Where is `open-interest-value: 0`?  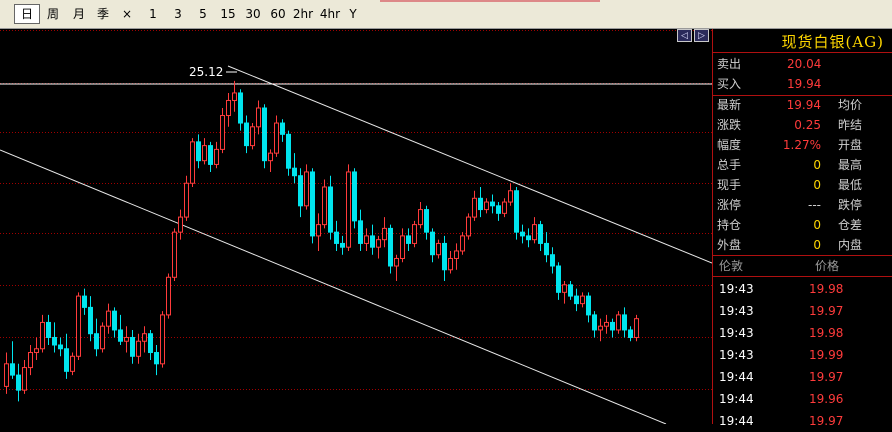
open-interest-value: 0 is located at coordinates (817, 225).